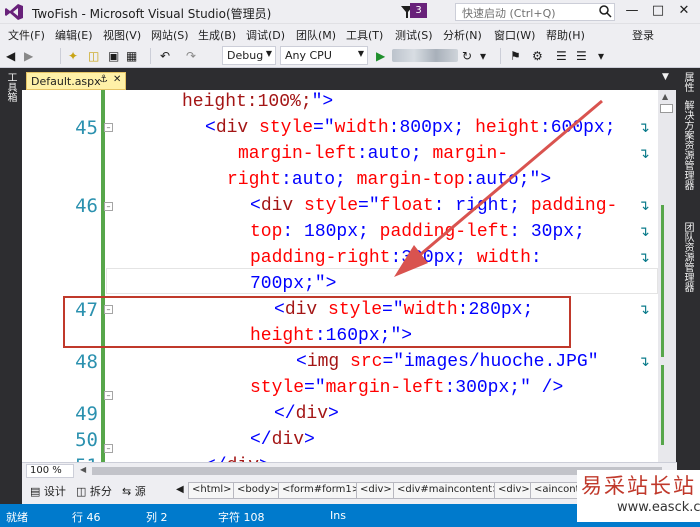 Image resolution: width=700 pixels, height=527 pixels. What do you see at coordinates (514, 35) in the screenshot?
I see `menu-window: 窗口(W)` at bounding box center [514, 35].